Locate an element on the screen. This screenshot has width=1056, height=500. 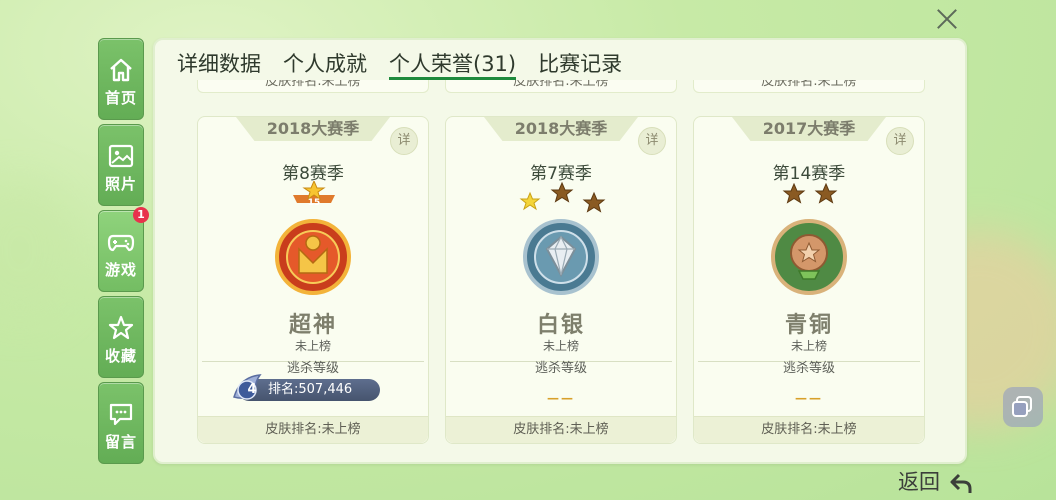
silver-medal-icon is located at coordinates (561, 257).